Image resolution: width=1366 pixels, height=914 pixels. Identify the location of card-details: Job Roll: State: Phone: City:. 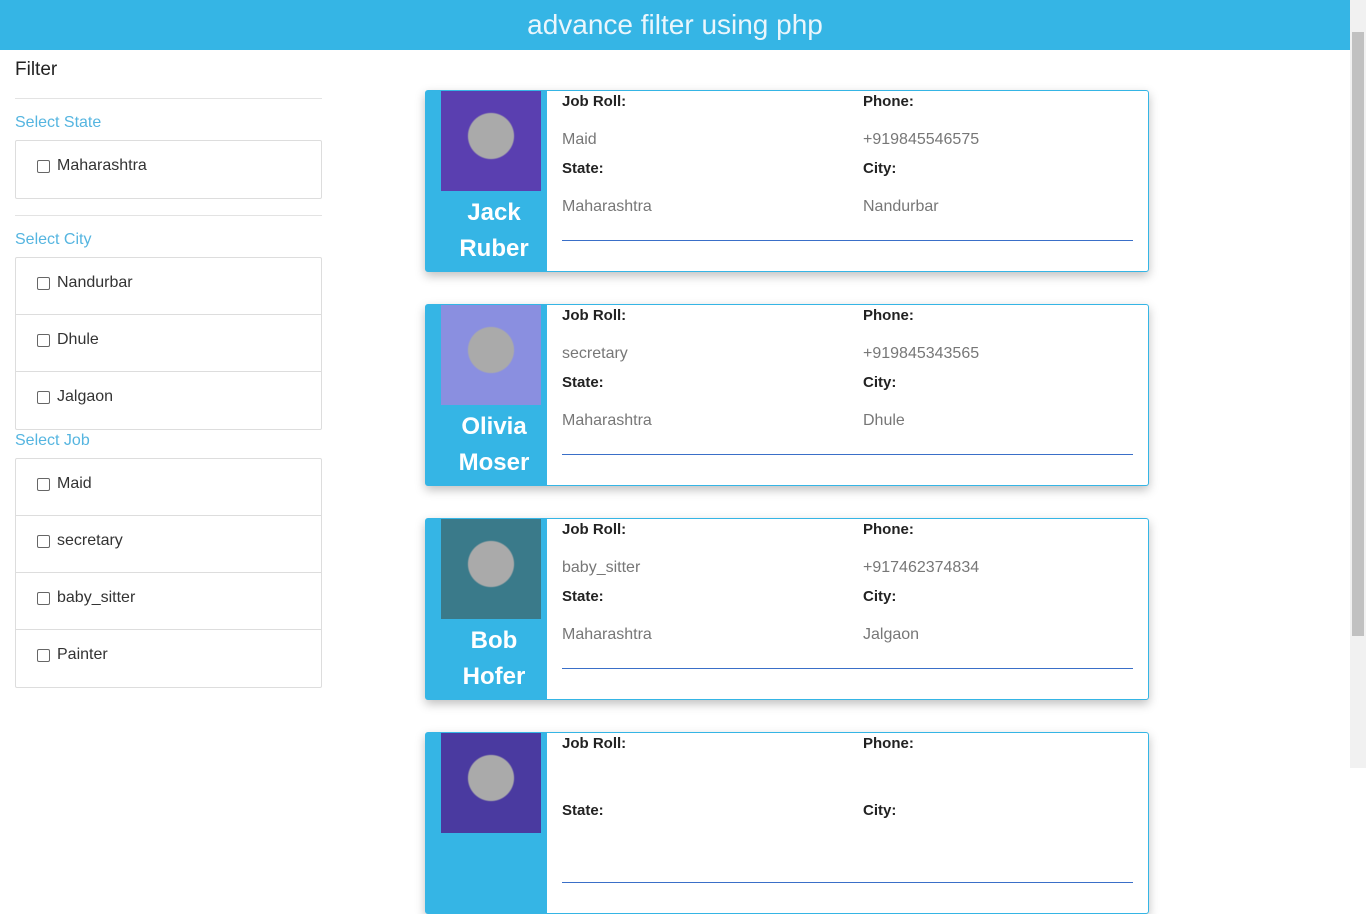
(847, 823).